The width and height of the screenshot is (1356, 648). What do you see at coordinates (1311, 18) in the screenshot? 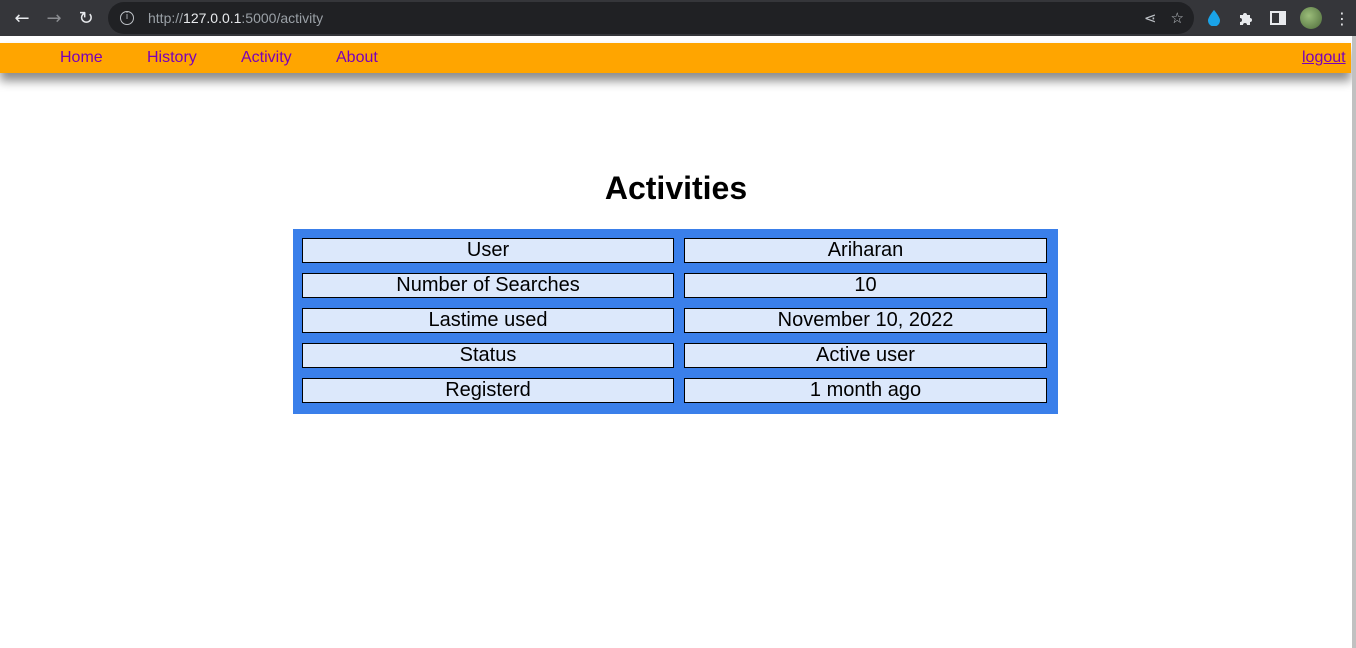
I see `profile-avatar` at bounding box center [1311, 18].